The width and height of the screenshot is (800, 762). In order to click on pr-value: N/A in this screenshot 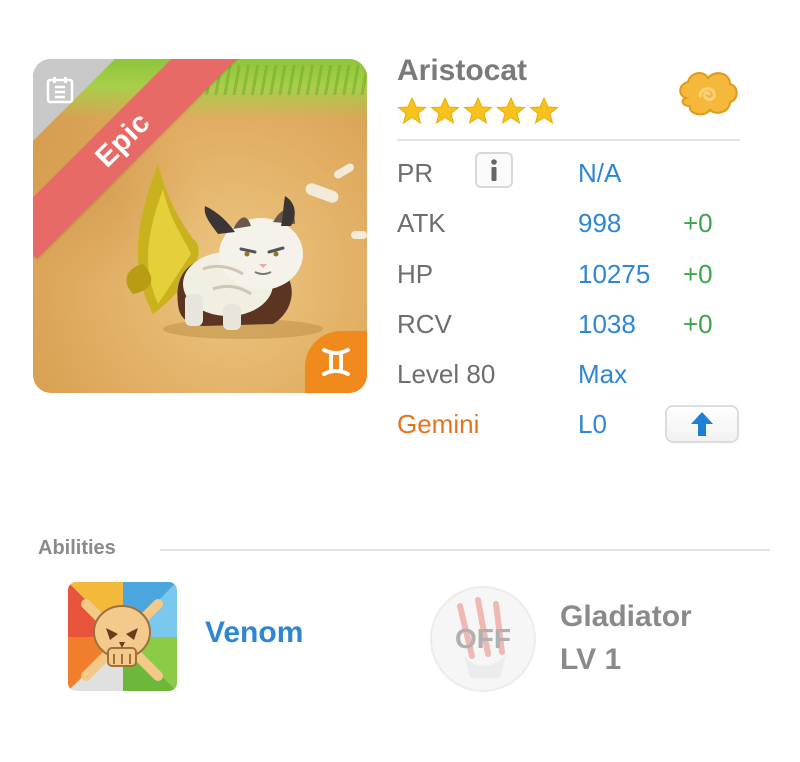, I will do `click(600, 173)`.